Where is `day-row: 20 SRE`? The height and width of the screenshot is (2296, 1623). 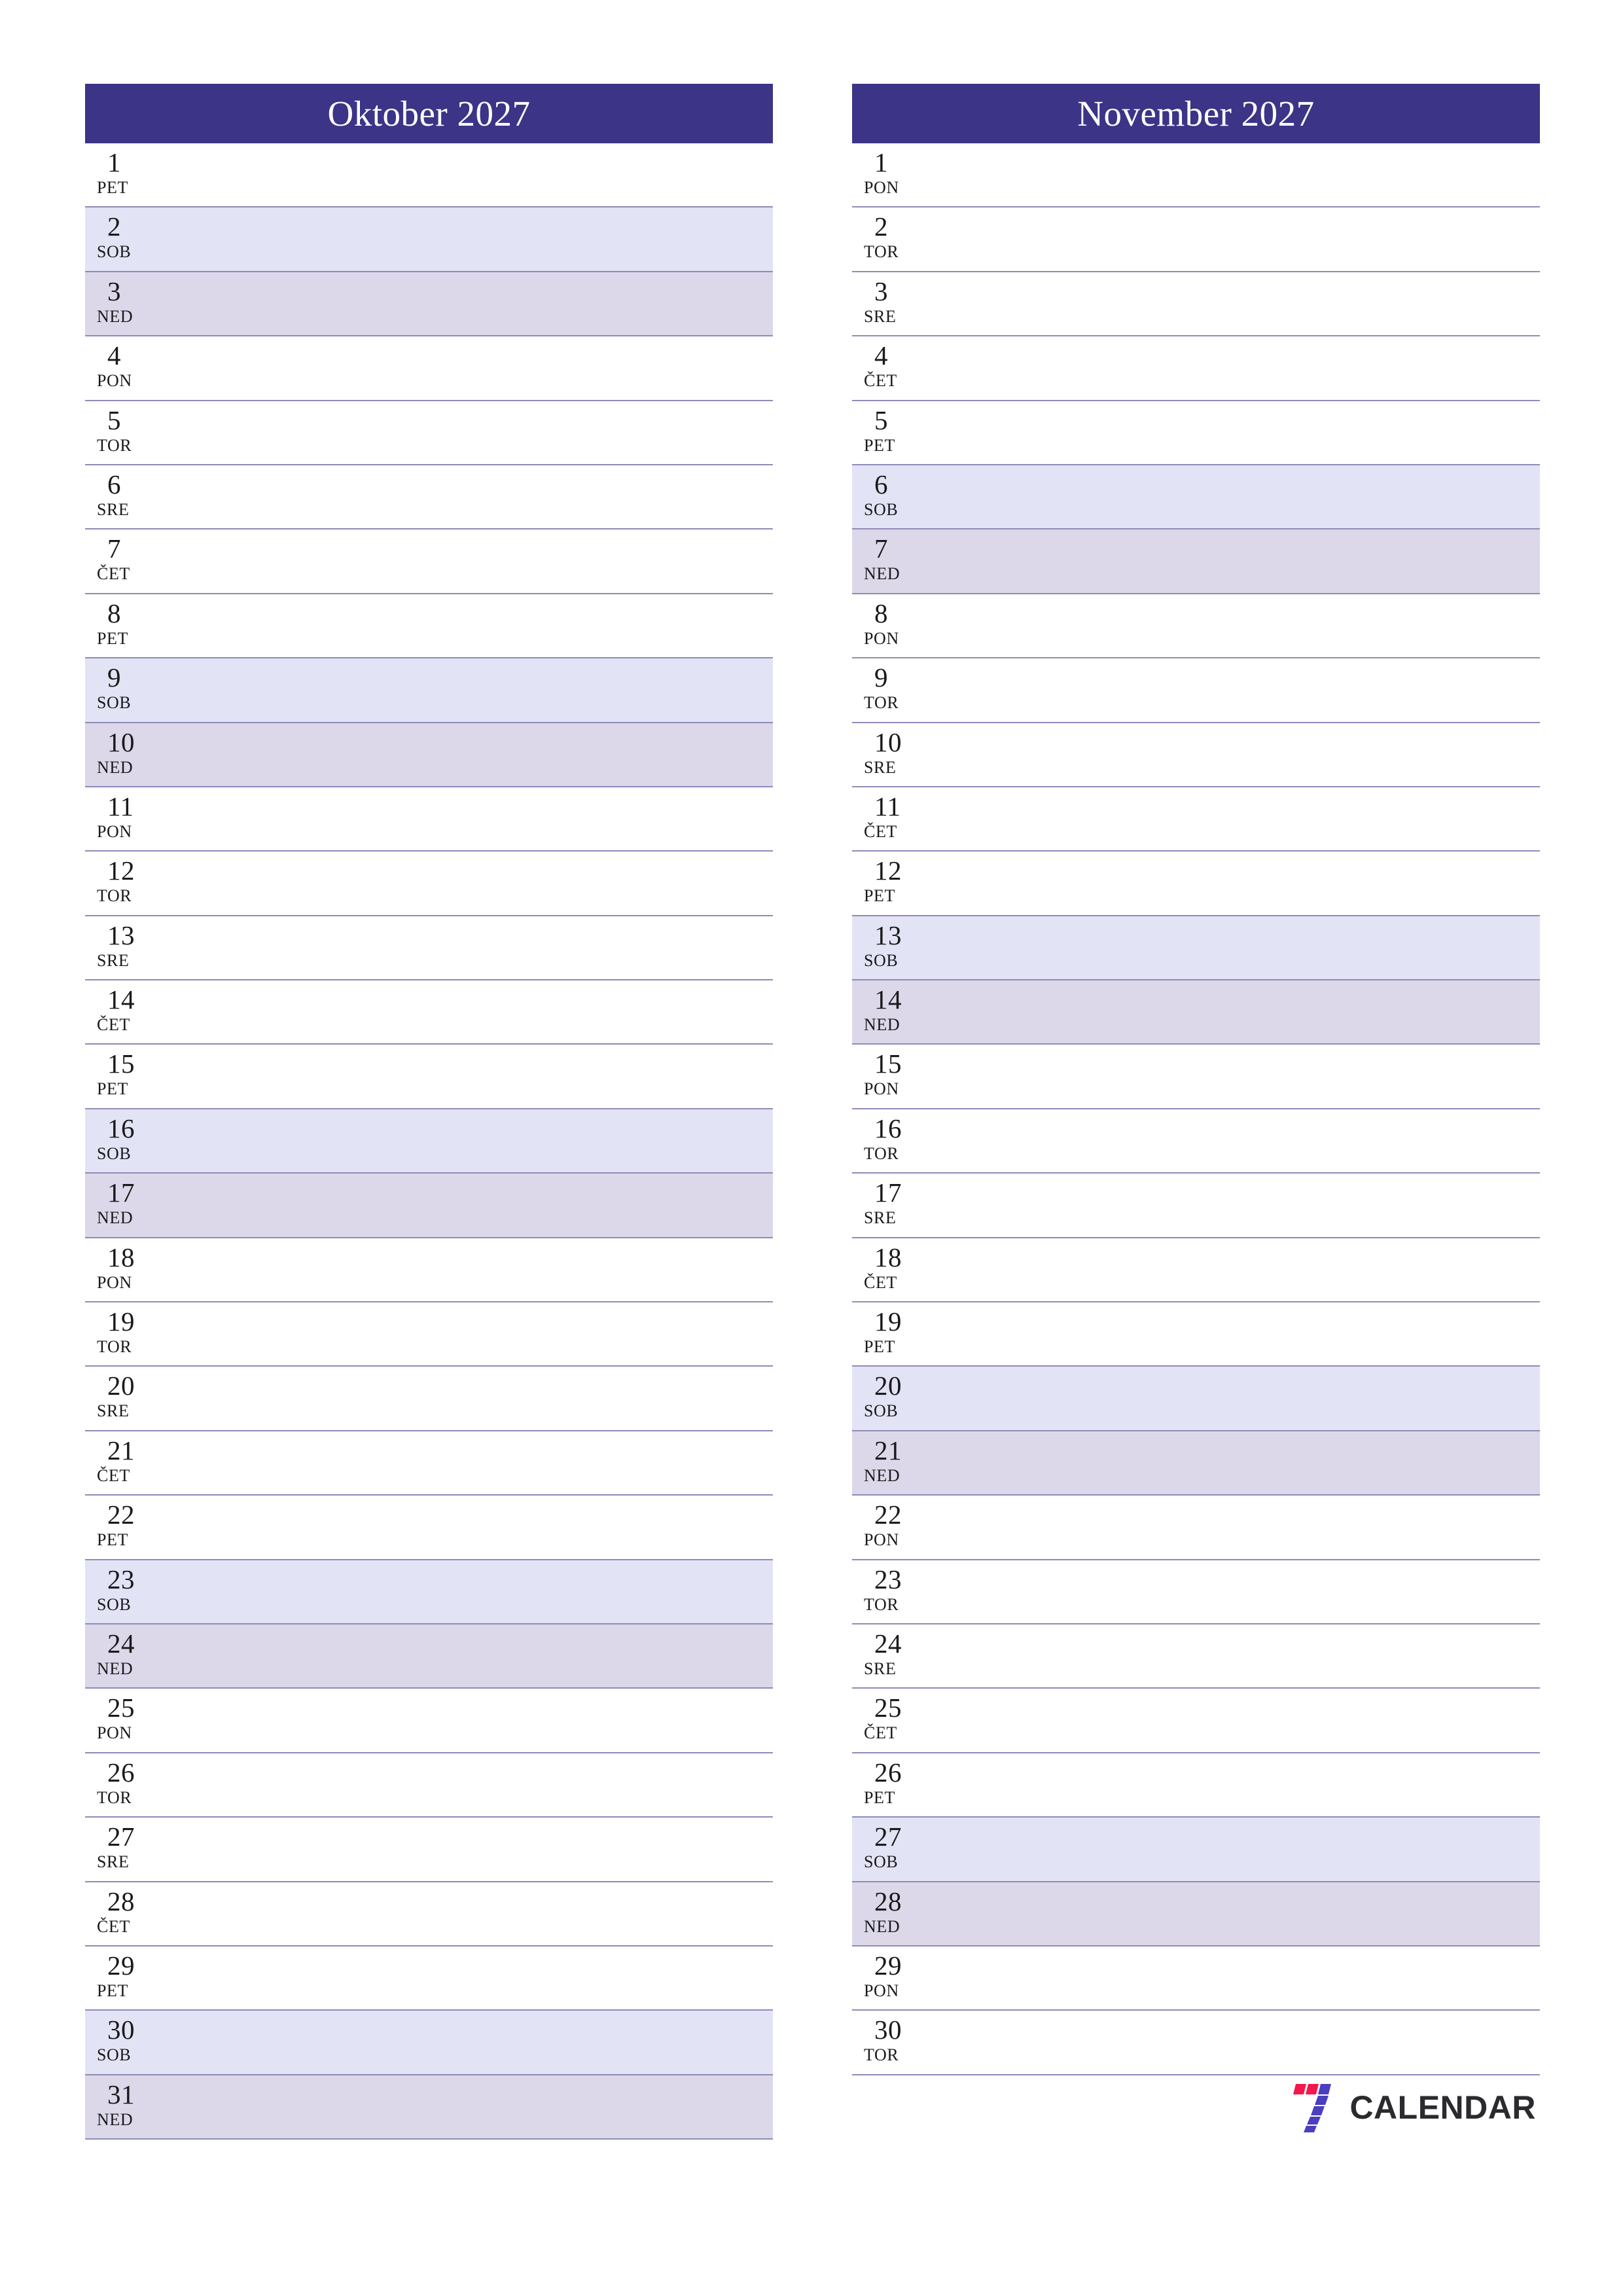 day-row: 20 SRE is located at coordinates (429, 1399).